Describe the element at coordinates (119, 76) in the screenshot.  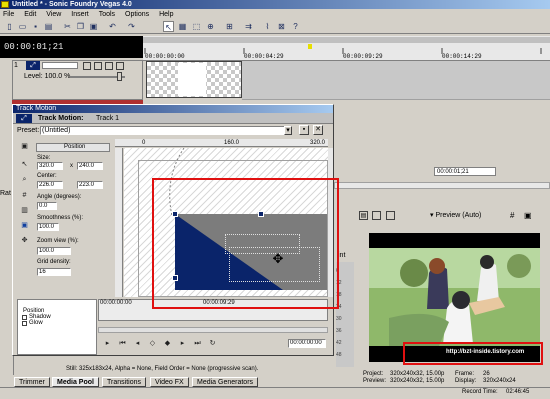
I see `level-slider-thumb` at that location.